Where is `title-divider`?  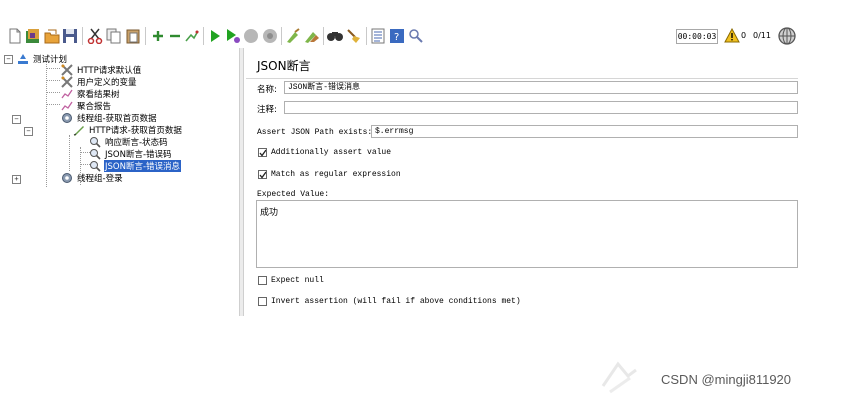
title-divider is located at coordinates (522, 78).